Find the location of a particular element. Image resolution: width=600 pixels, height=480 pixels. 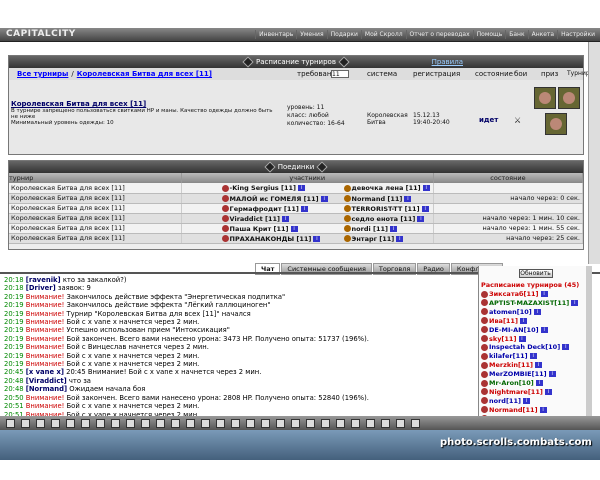

prize-2-icon is located at coordinates (569, 98).